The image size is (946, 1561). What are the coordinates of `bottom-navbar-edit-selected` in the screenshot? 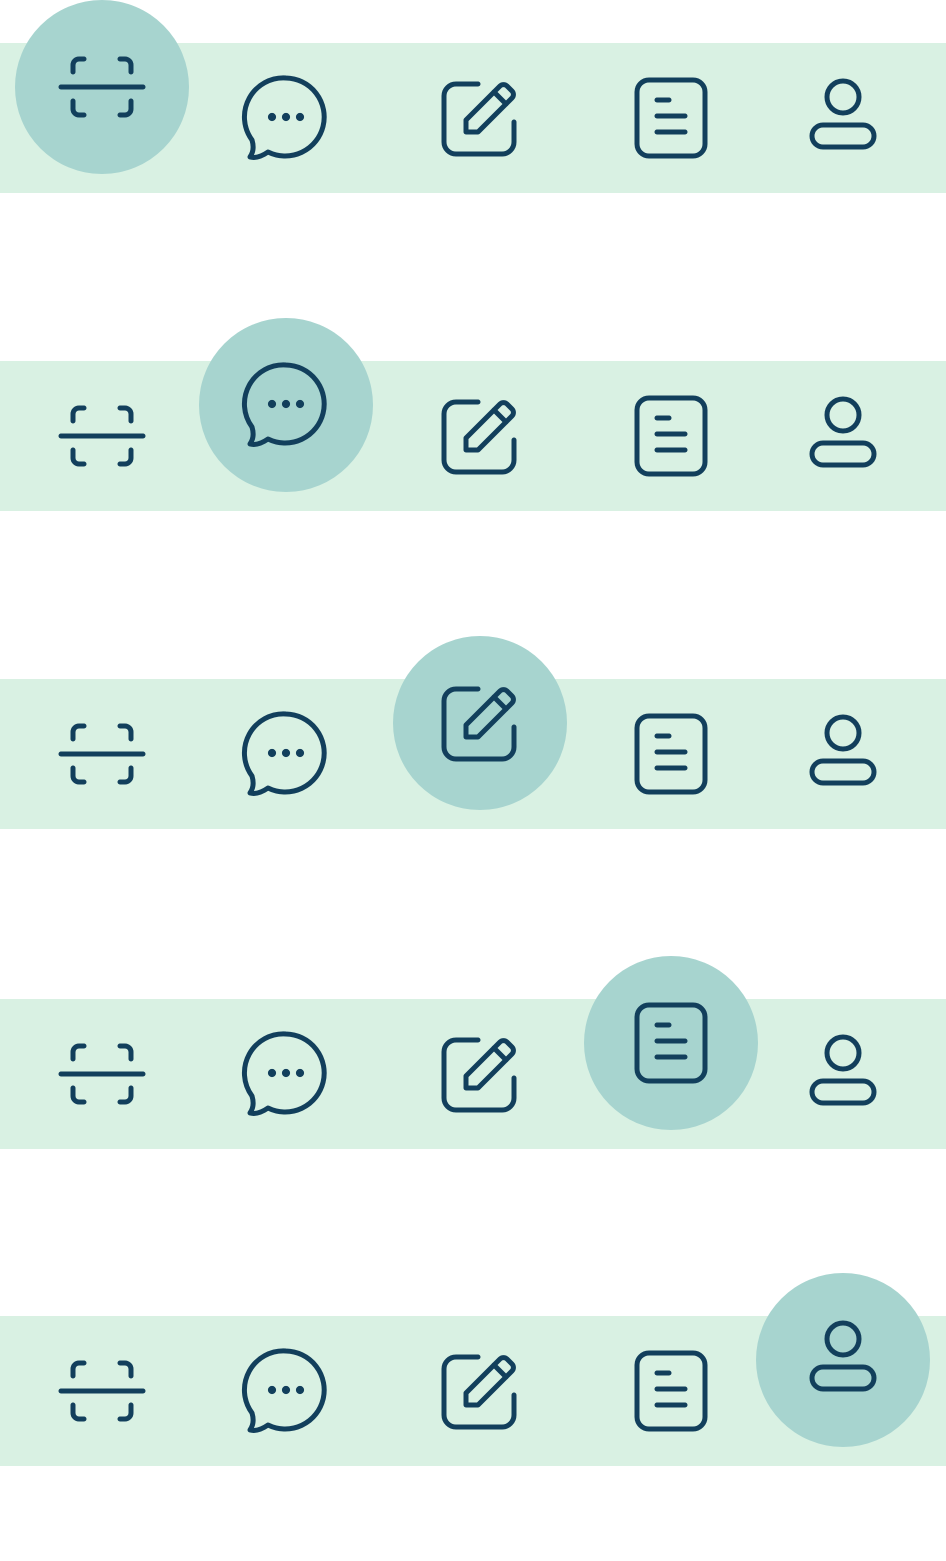 It's located at (473, 732).